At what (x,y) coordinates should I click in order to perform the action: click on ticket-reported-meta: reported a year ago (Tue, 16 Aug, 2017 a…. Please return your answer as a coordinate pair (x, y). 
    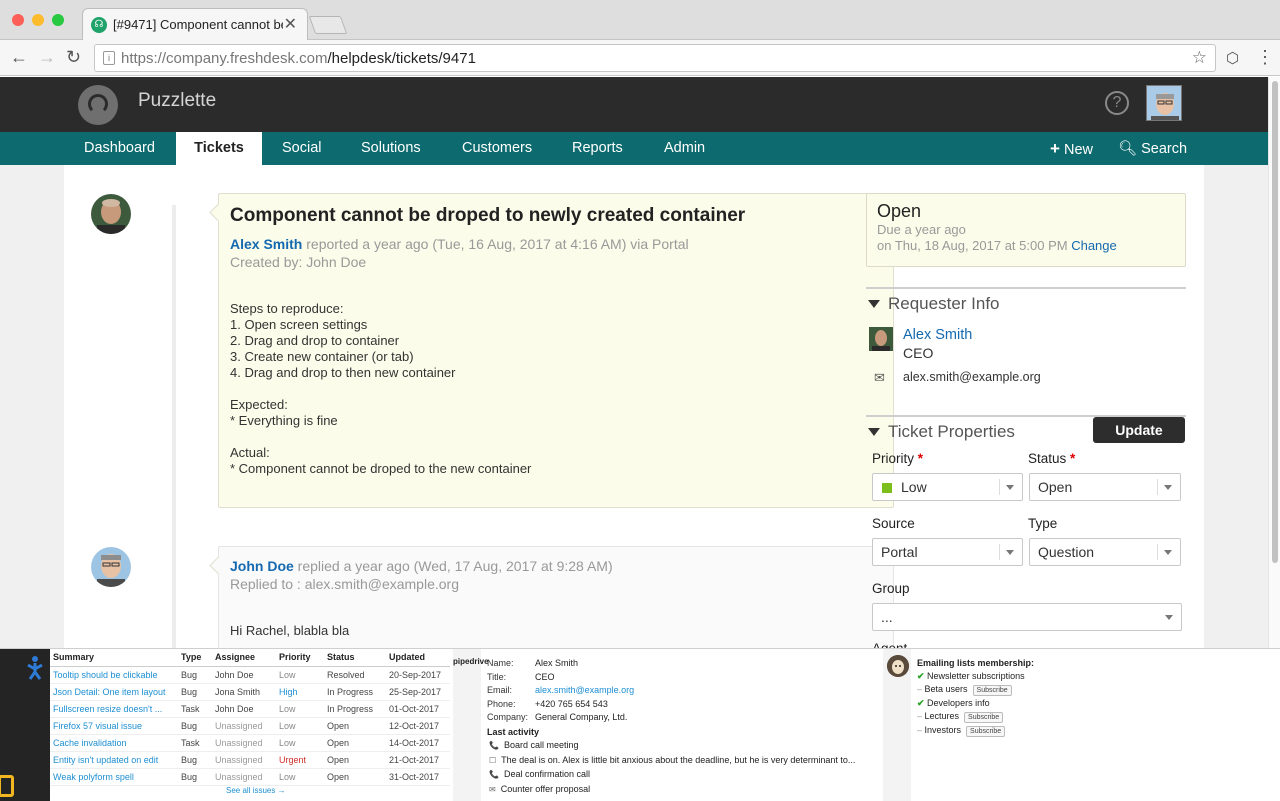
    Looking at the image, I should click on (497, 244).